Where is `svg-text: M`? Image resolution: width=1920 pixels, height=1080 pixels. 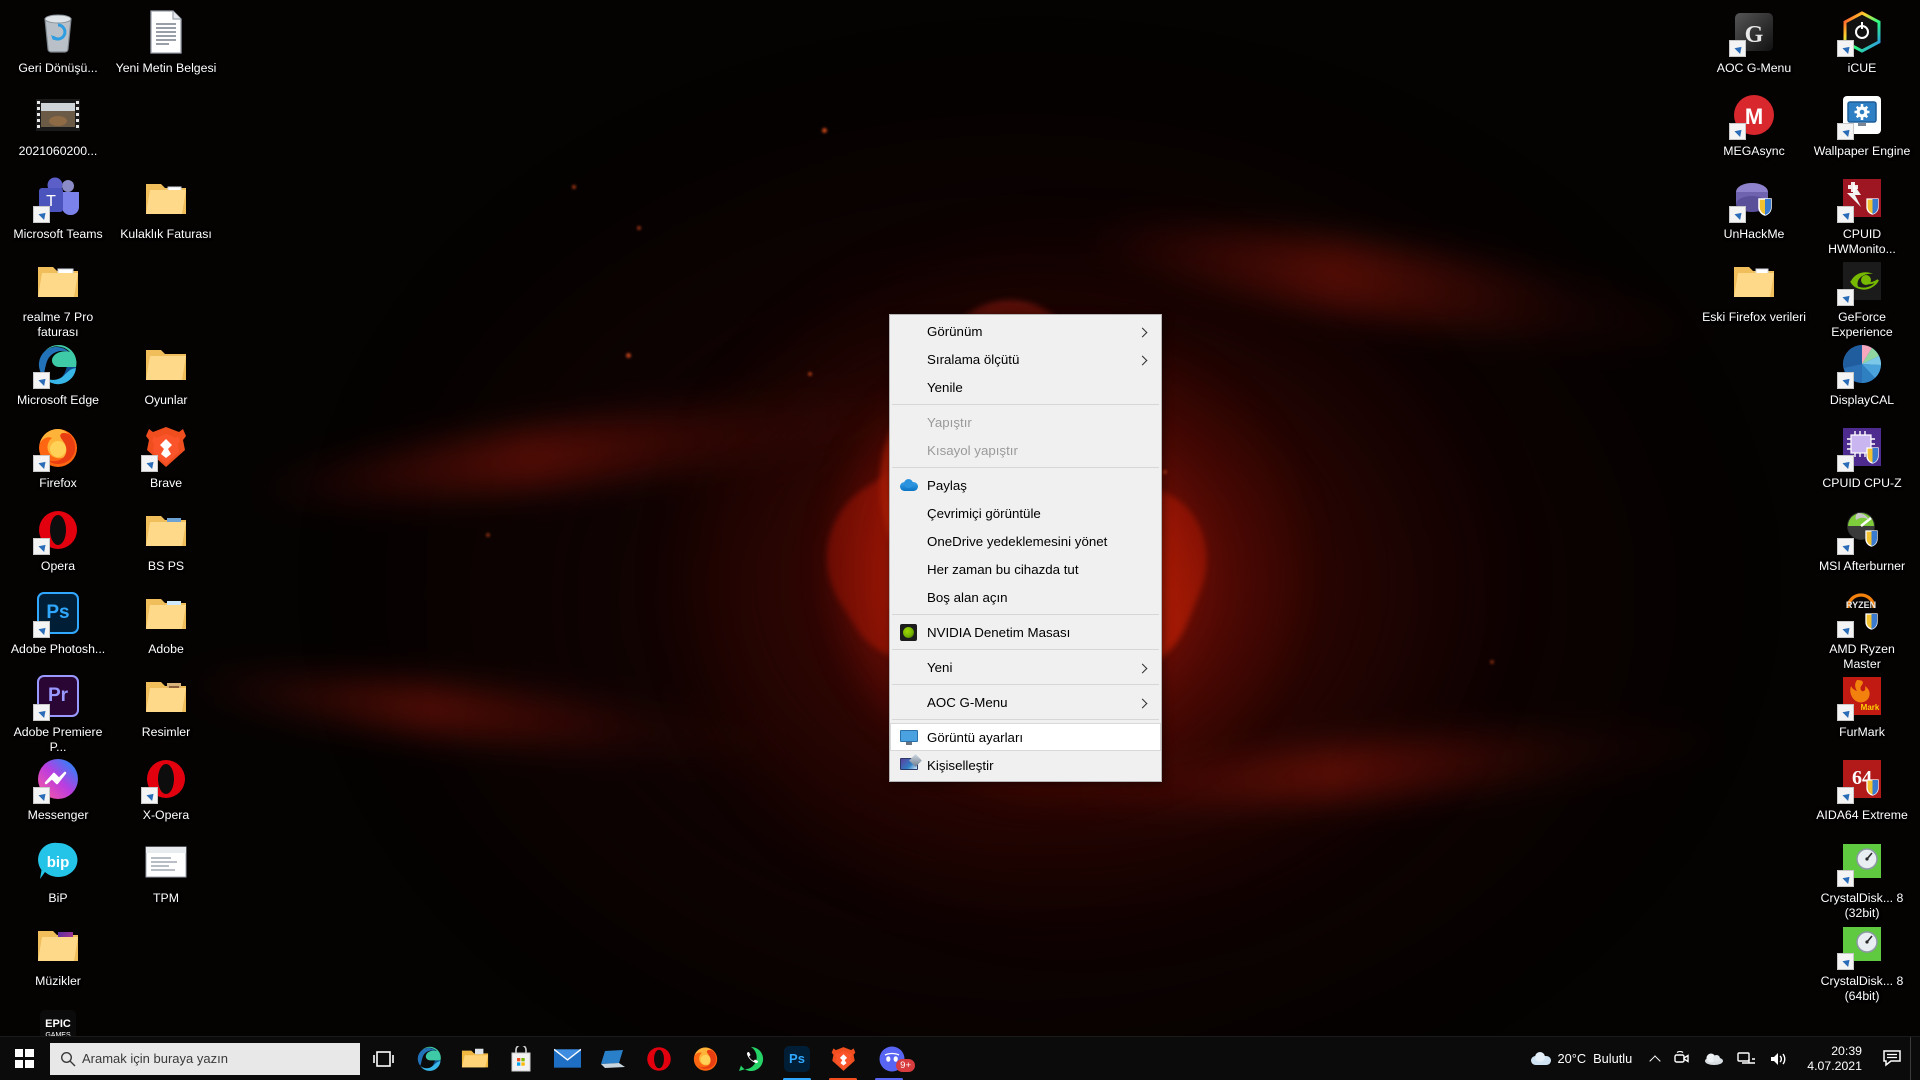 svg-text: M is located at coordinates (1754, 116).